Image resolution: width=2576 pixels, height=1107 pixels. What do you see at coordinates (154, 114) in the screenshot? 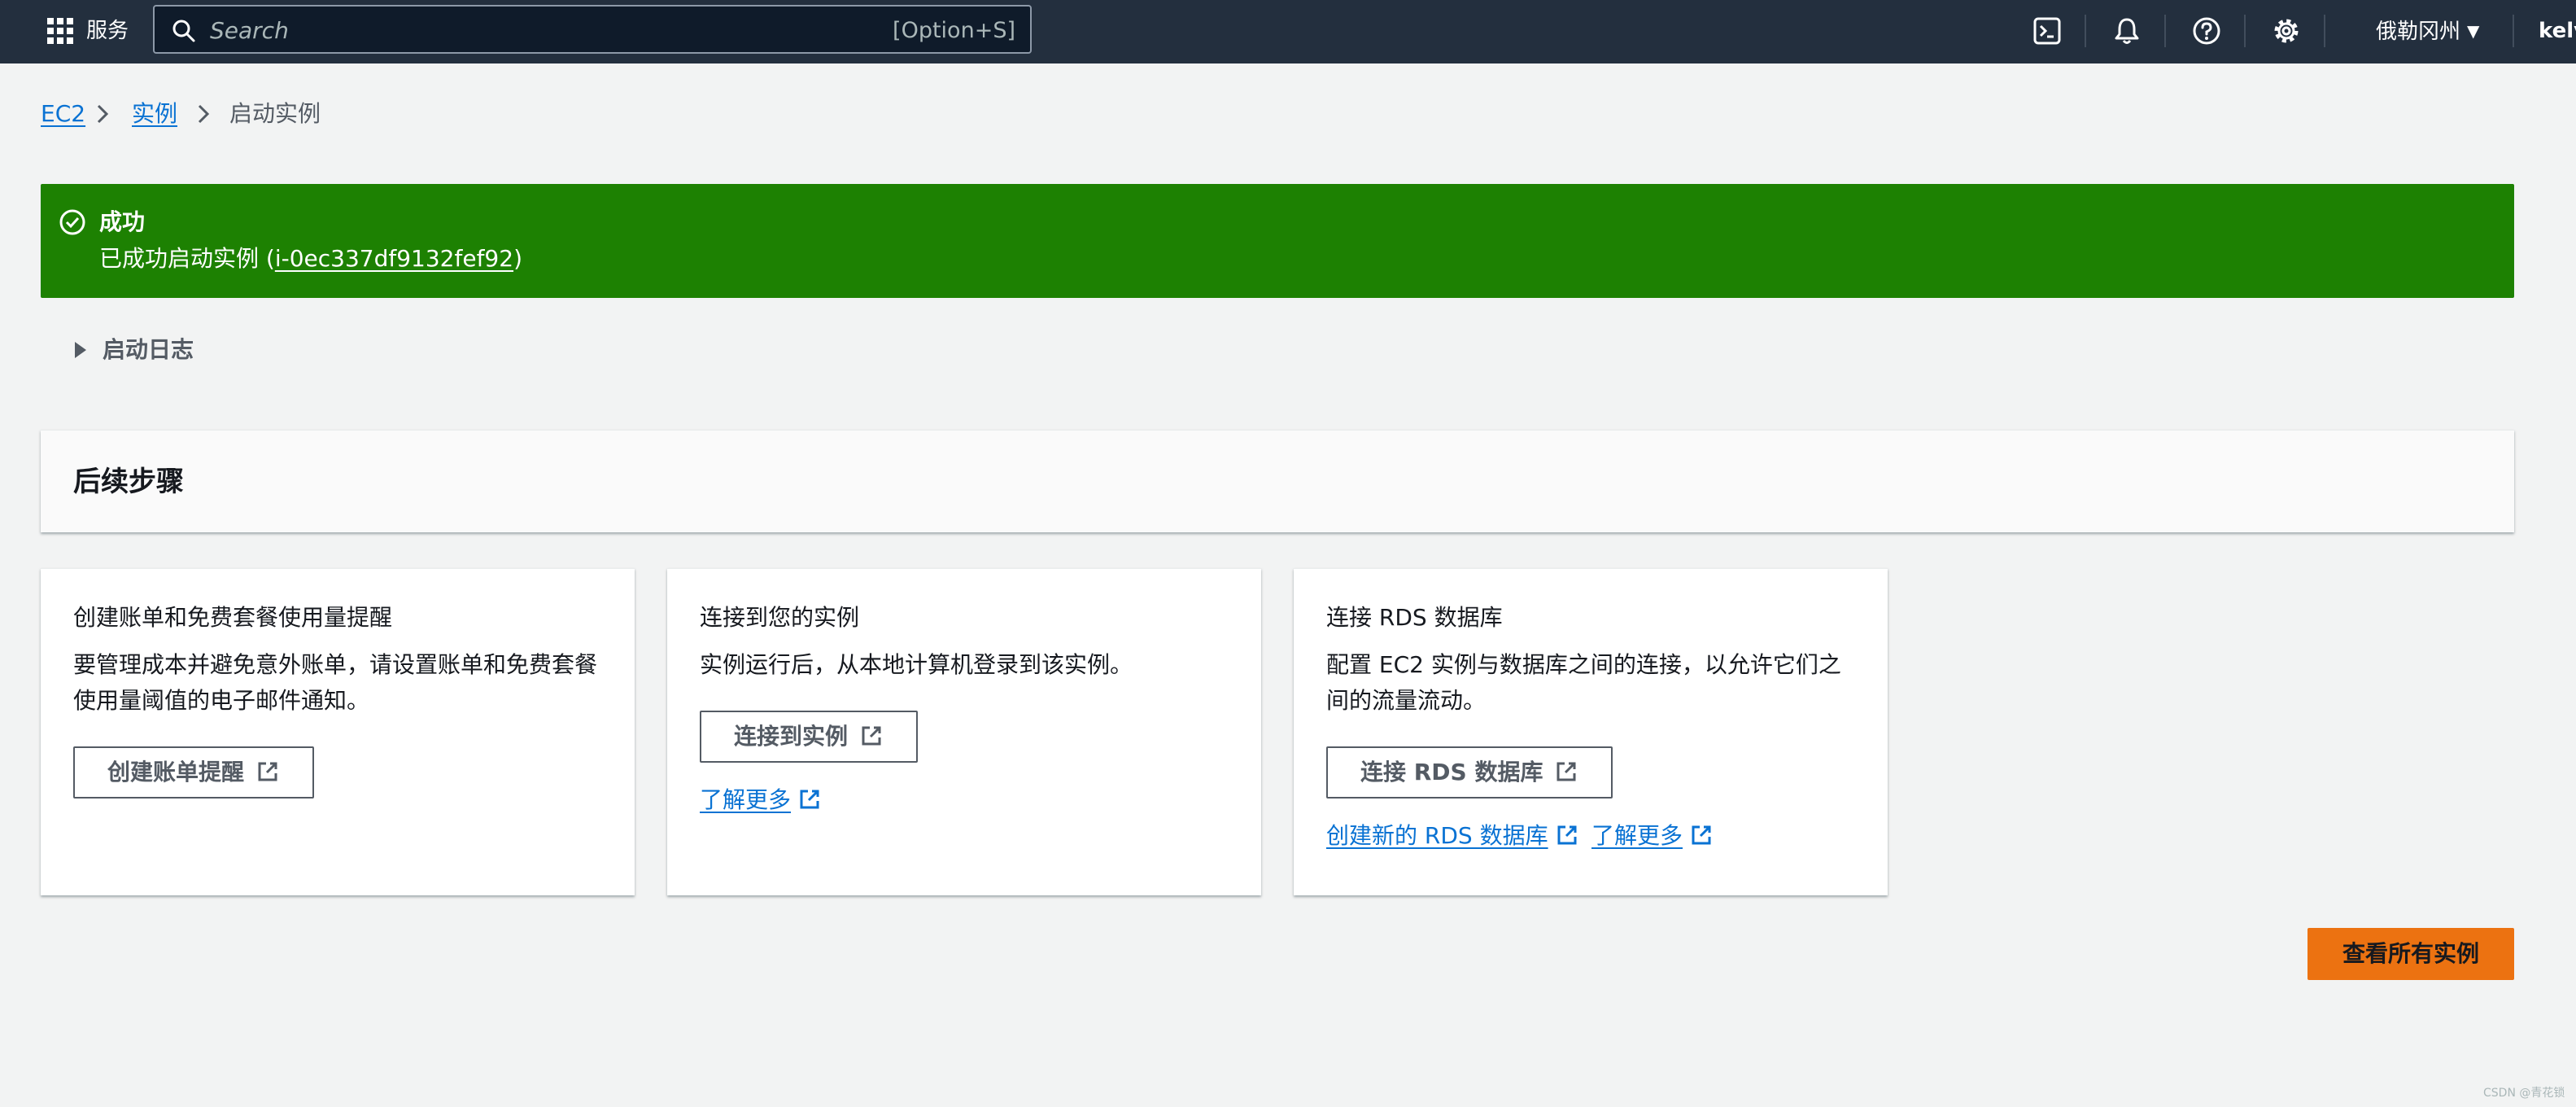
I see `breadcrumb-instances: 实例` at bounding box center [154, 114].